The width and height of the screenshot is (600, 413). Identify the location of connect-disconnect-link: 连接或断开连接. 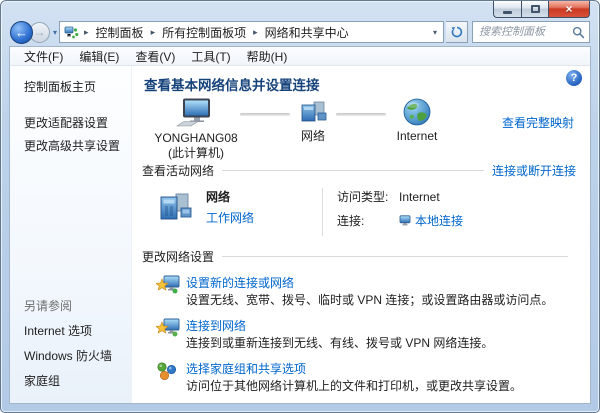
(534, 170).